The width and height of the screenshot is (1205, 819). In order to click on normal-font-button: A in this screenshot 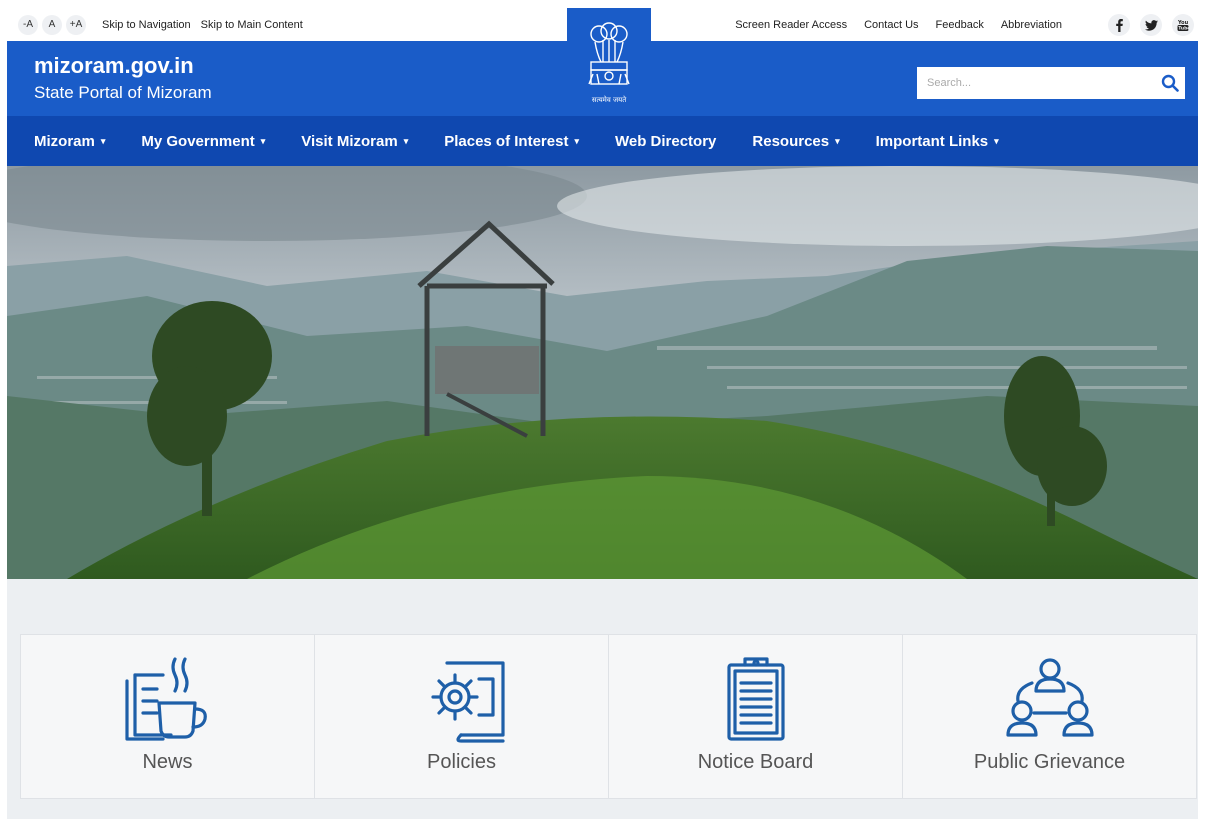, I will do `click(52, 24)`.